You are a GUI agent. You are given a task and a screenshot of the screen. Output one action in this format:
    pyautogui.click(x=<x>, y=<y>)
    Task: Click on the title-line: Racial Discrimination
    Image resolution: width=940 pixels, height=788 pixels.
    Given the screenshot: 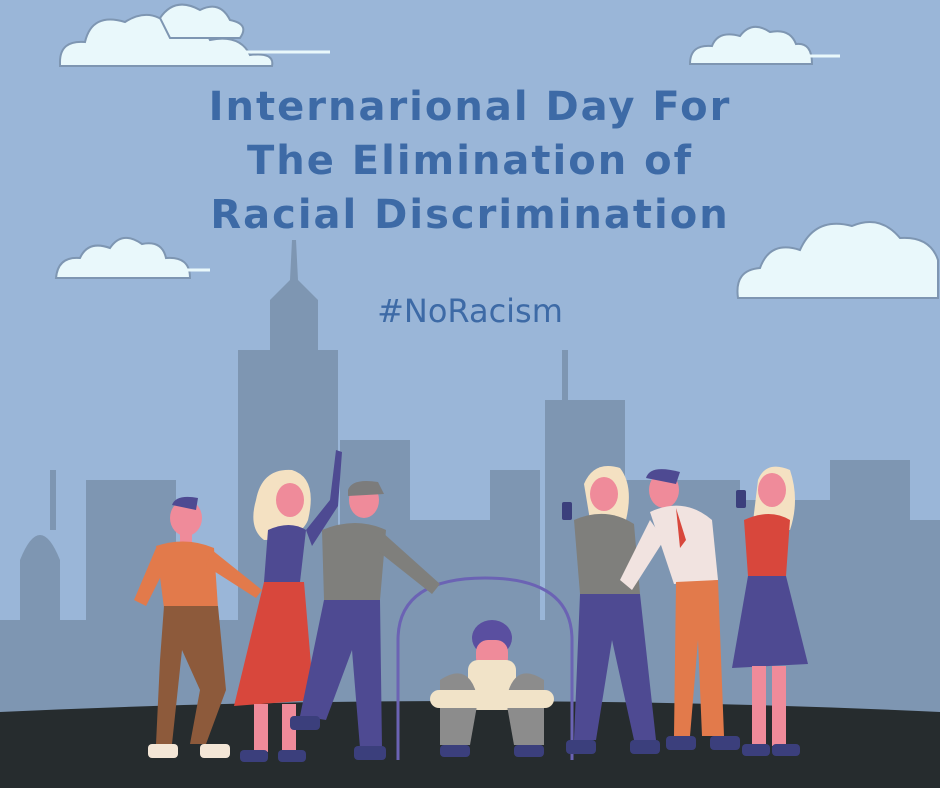 What is the action you would take?
    pyautogui.click(x=470, y=215)
    